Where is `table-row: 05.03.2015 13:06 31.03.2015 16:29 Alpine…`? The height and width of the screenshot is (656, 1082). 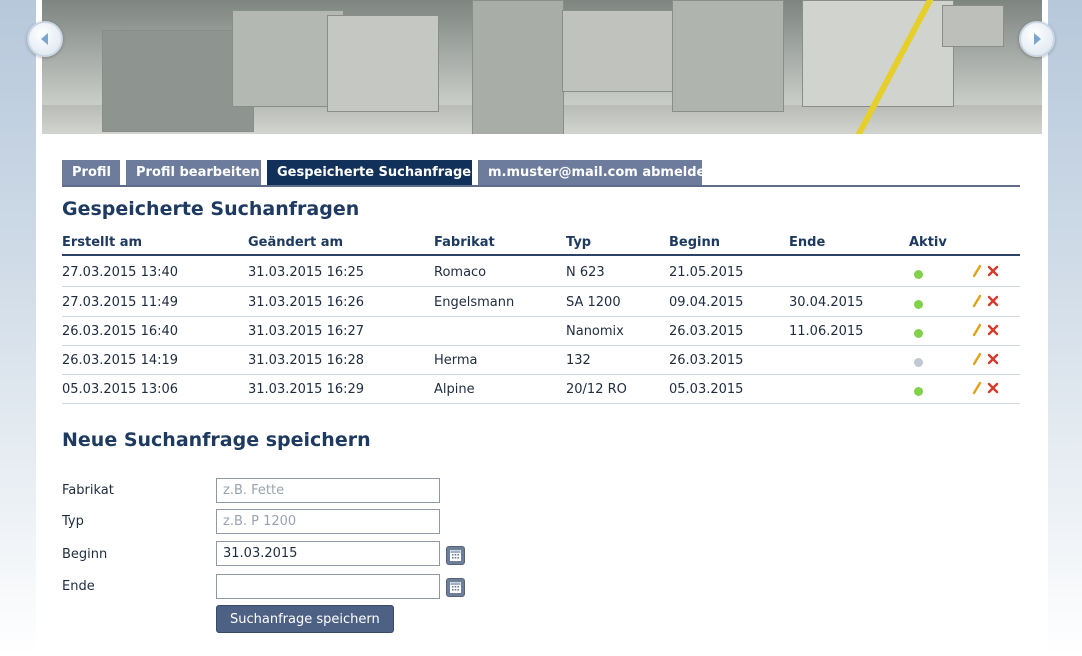
table-row: 05.03.2015 13:06 31.03.2015 16:29 Alpine… is located at coordinates (541, 389).